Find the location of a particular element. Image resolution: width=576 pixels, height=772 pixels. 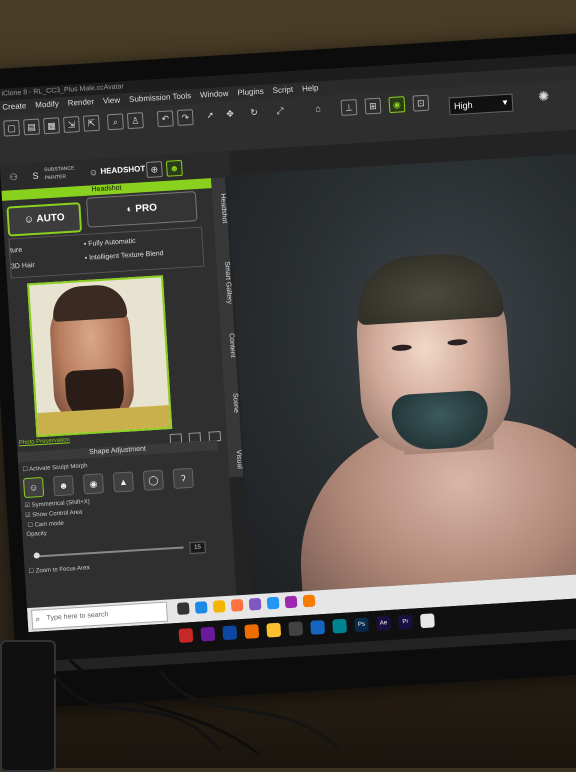

zoom-focus-checkbox: ☐ Zoom to Focus Area is located at coordinates (59, 569).